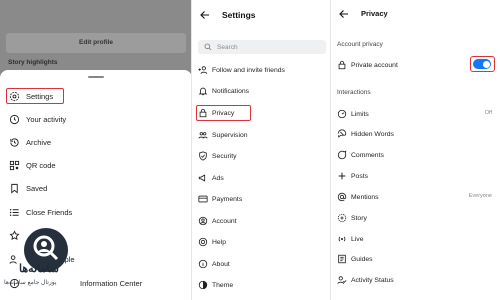 The width and height of the screenshot is (500, 300). Describe the element at coordinates (218, 178) in the screenshot. I see `settings-item-label: Ads` at that location.